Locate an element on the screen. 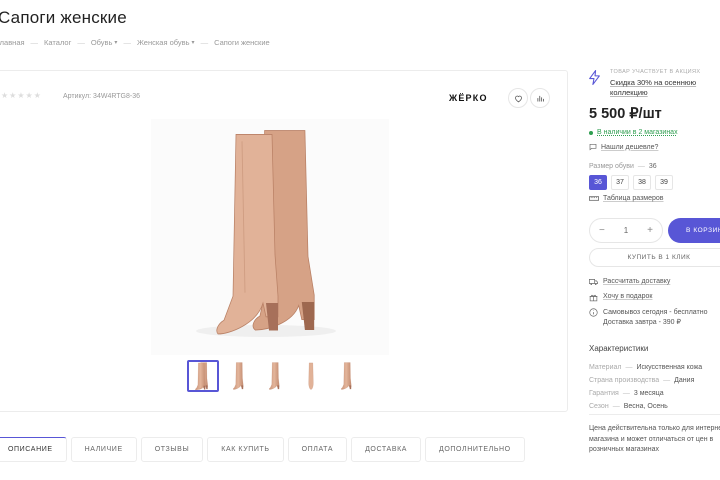 Image resolution: width=720 pixels, height=480 pixels. characteristic-row: Сезон — Весна, Осень is located at coordinates (645, 406).